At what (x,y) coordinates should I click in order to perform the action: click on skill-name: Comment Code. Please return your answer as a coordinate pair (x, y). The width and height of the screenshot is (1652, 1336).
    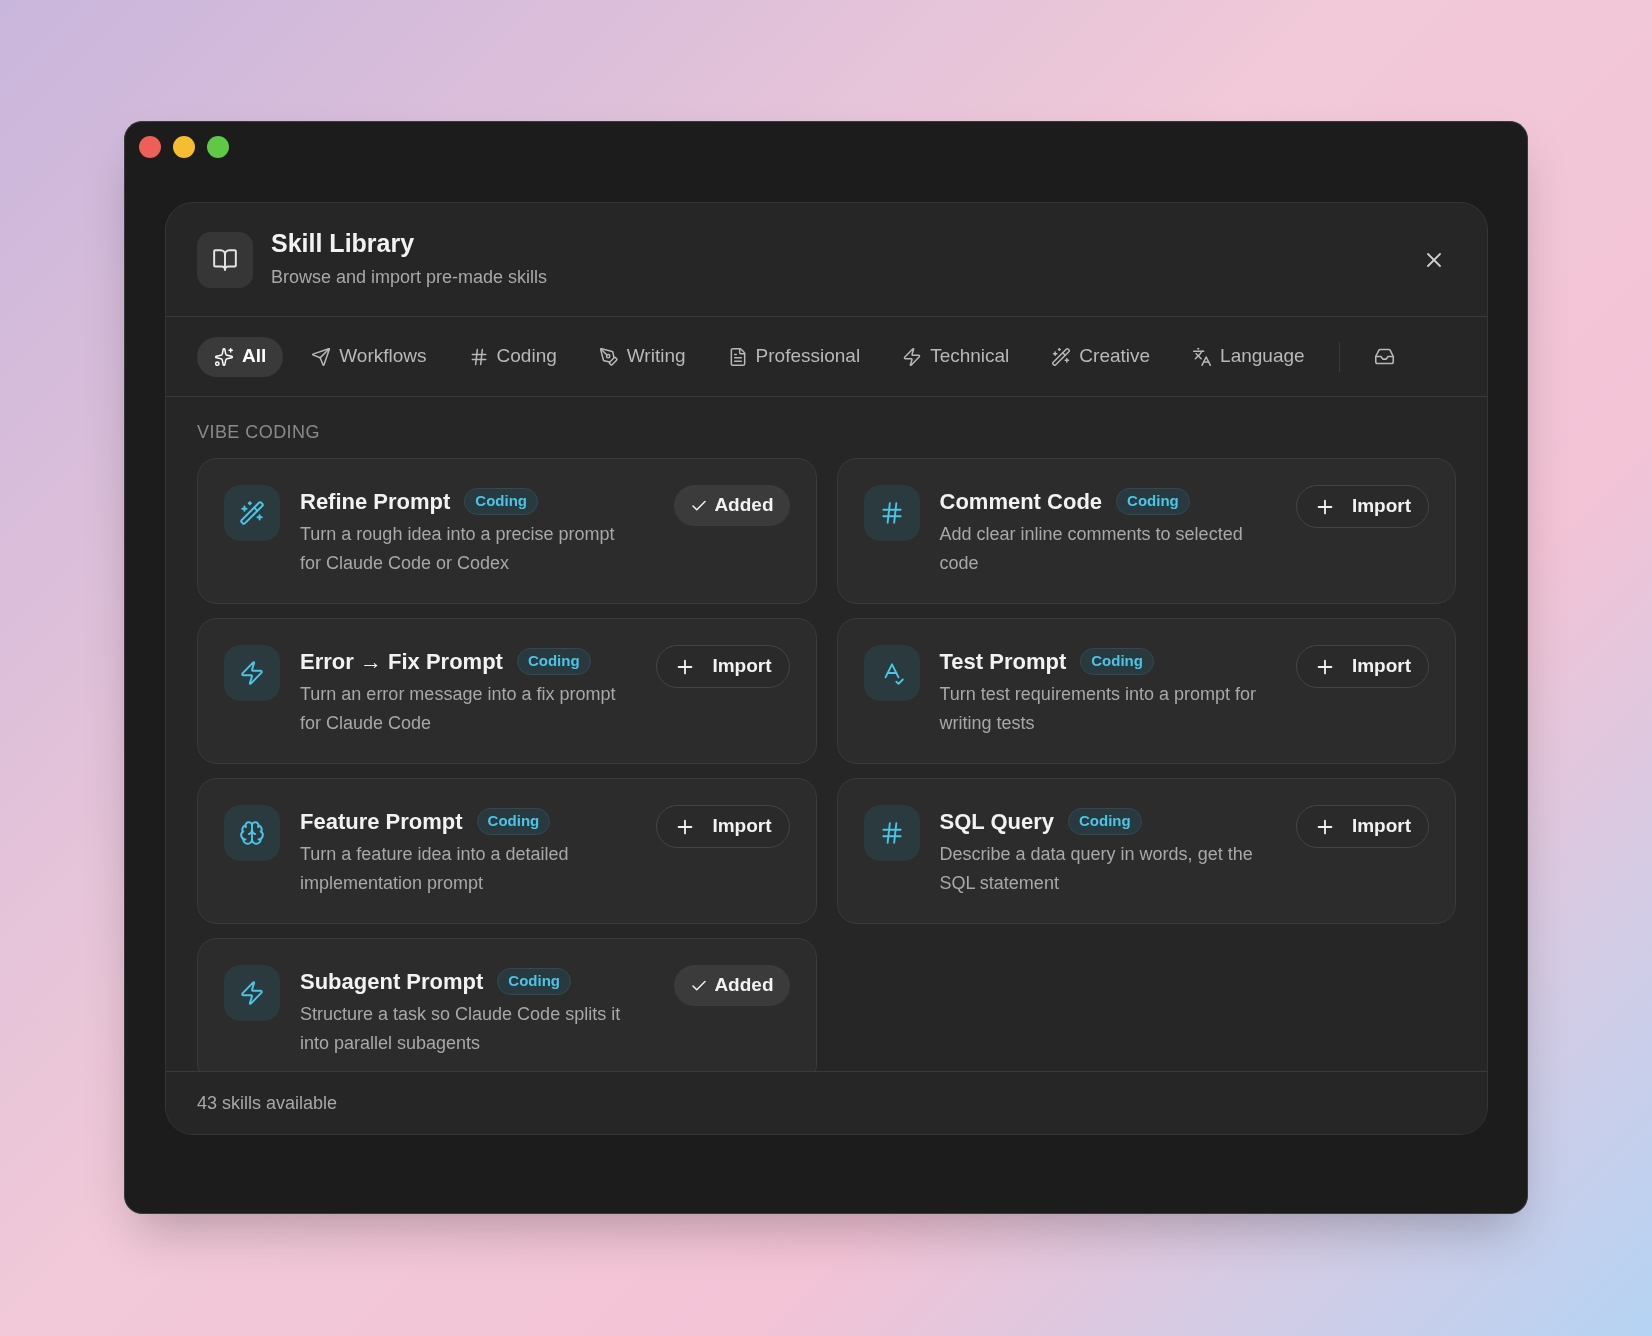
    Looking at the image, I should click on (1021, 502).